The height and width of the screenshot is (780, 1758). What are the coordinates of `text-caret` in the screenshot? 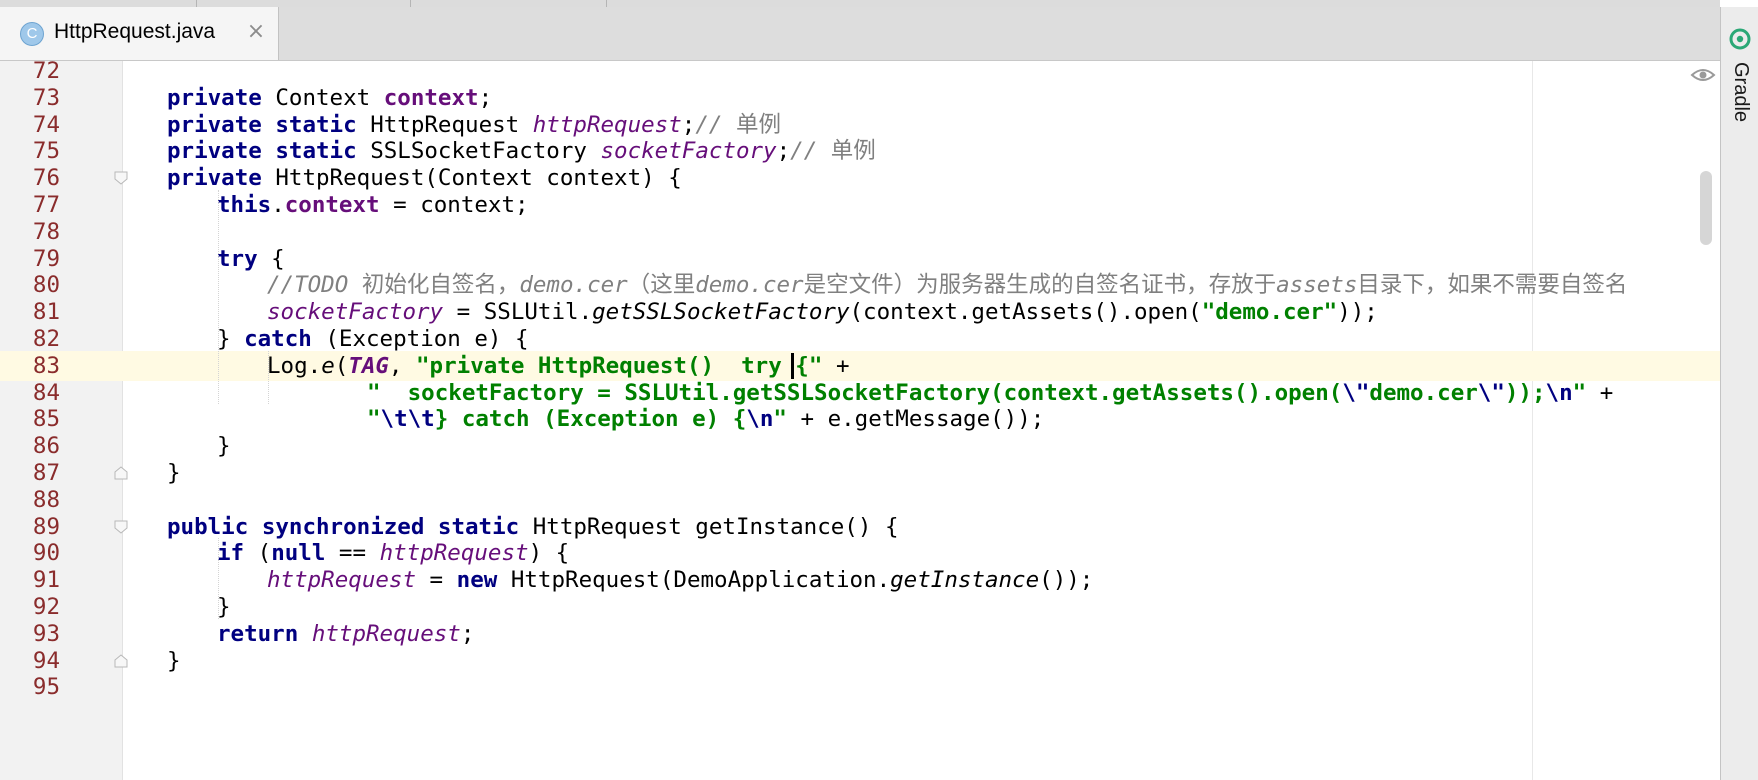 It's located at (792, 365).